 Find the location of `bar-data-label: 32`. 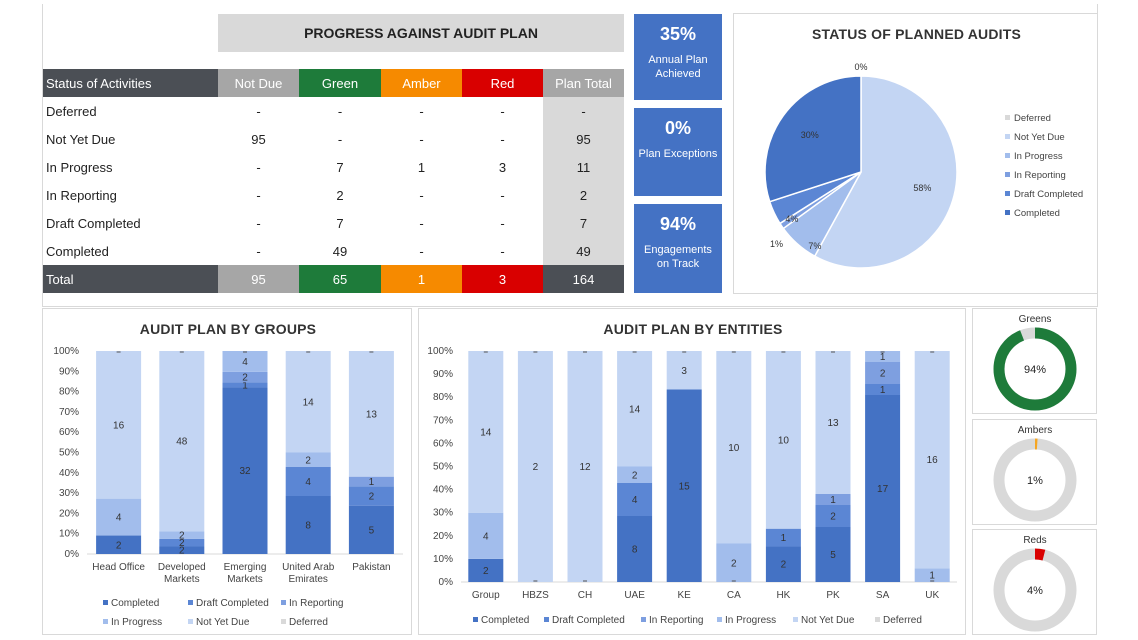

bar-data-label: 32 is located at coordinates (245, 471).